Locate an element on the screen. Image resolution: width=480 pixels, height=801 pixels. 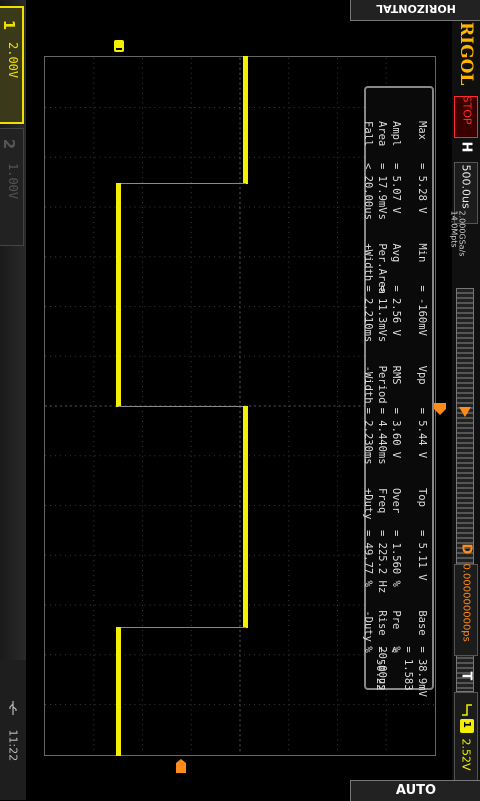
auto-button: AUTO is located at coordinates (415, 790).